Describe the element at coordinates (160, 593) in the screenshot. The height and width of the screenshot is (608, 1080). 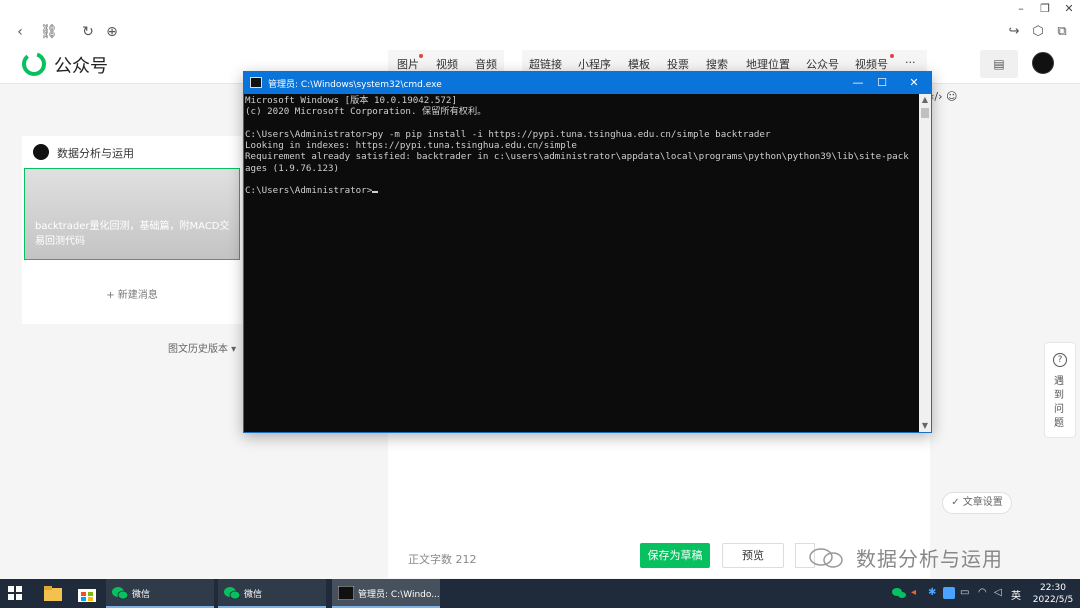
I see `taskbar-app-wechat-1: 微信` at that location.